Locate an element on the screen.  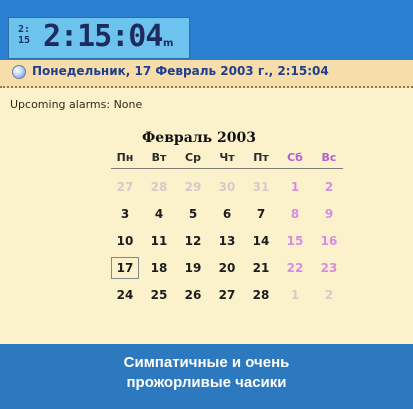
calendar-day: 9 is located at coordinates (329, 214).